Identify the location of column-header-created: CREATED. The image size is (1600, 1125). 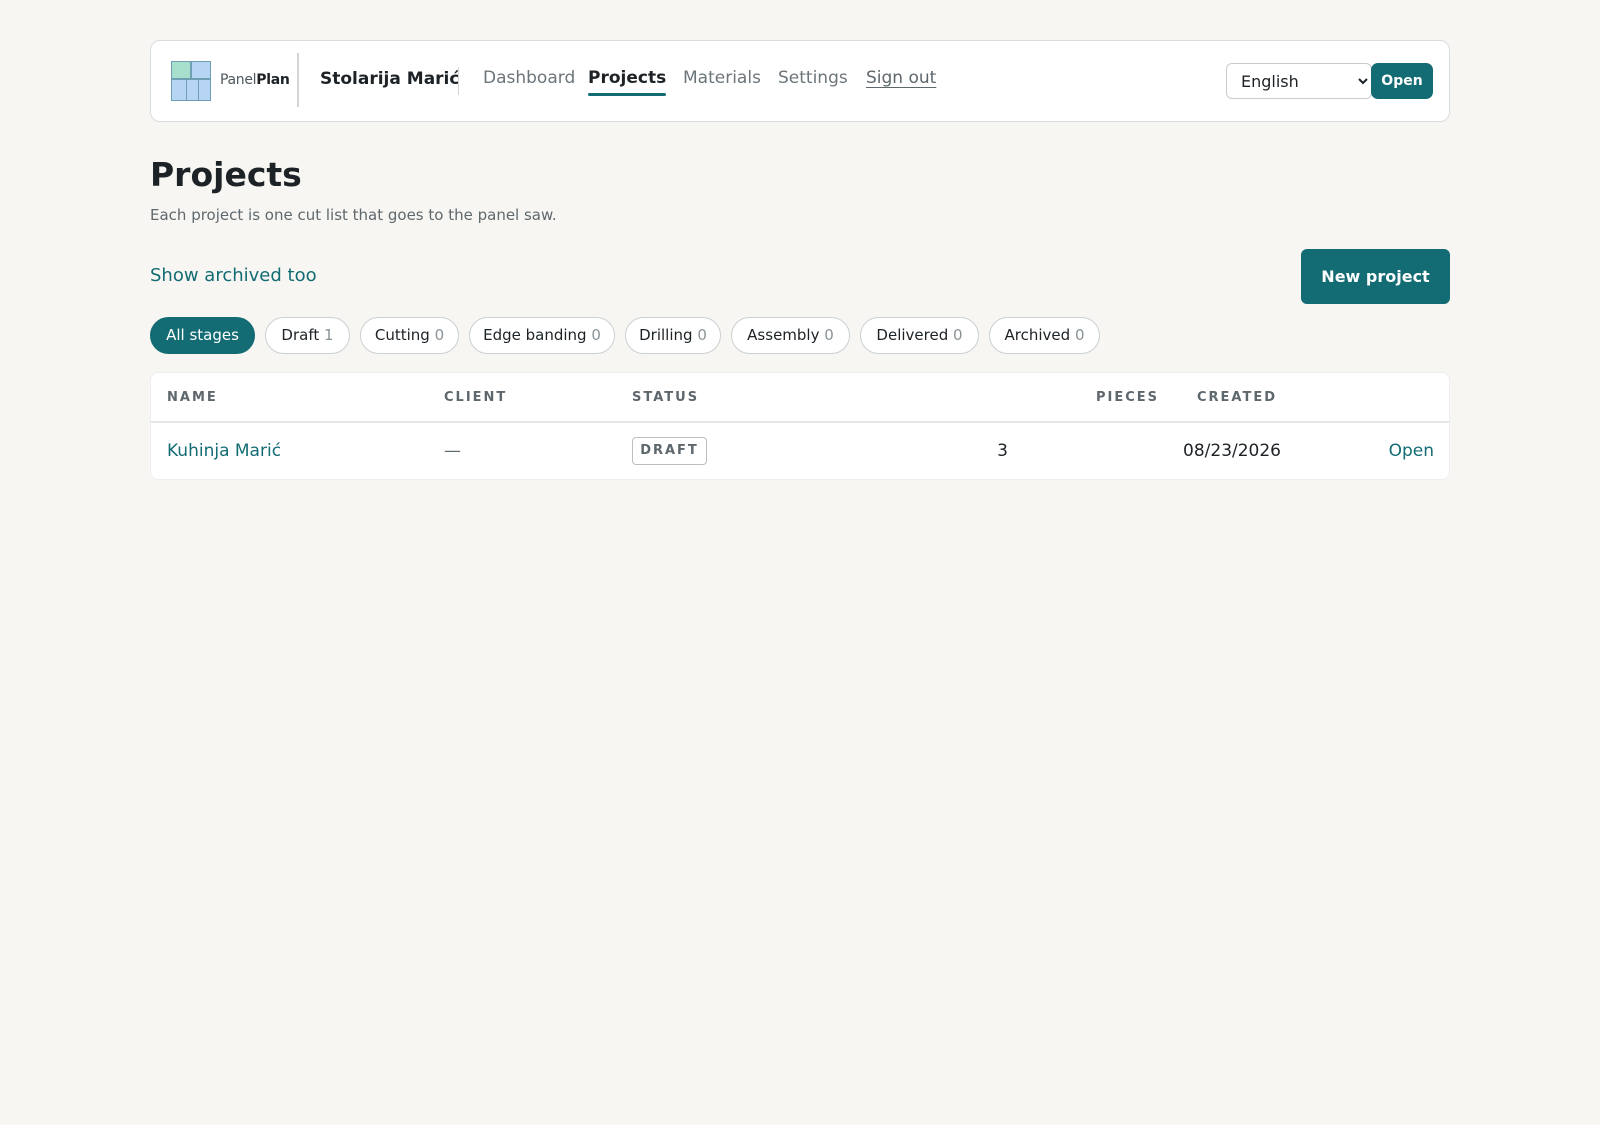
(1315, 397).